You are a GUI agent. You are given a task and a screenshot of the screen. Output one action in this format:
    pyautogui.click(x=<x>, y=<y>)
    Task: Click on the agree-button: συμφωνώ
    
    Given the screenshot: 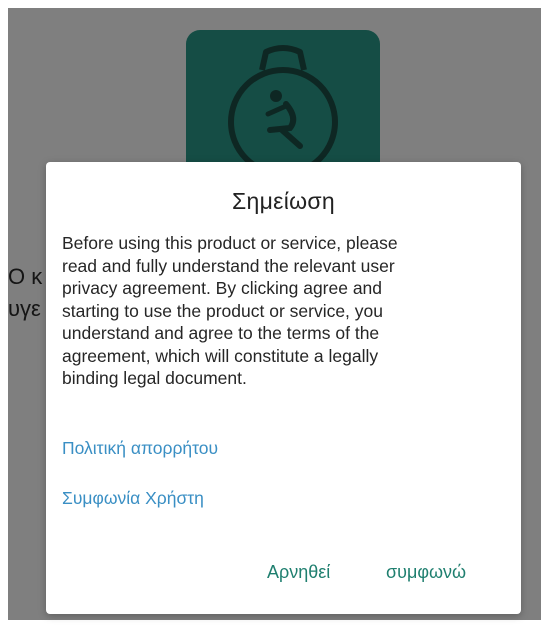 What is the action you would take?
    pyautogui.click(x=426, y=572)
    